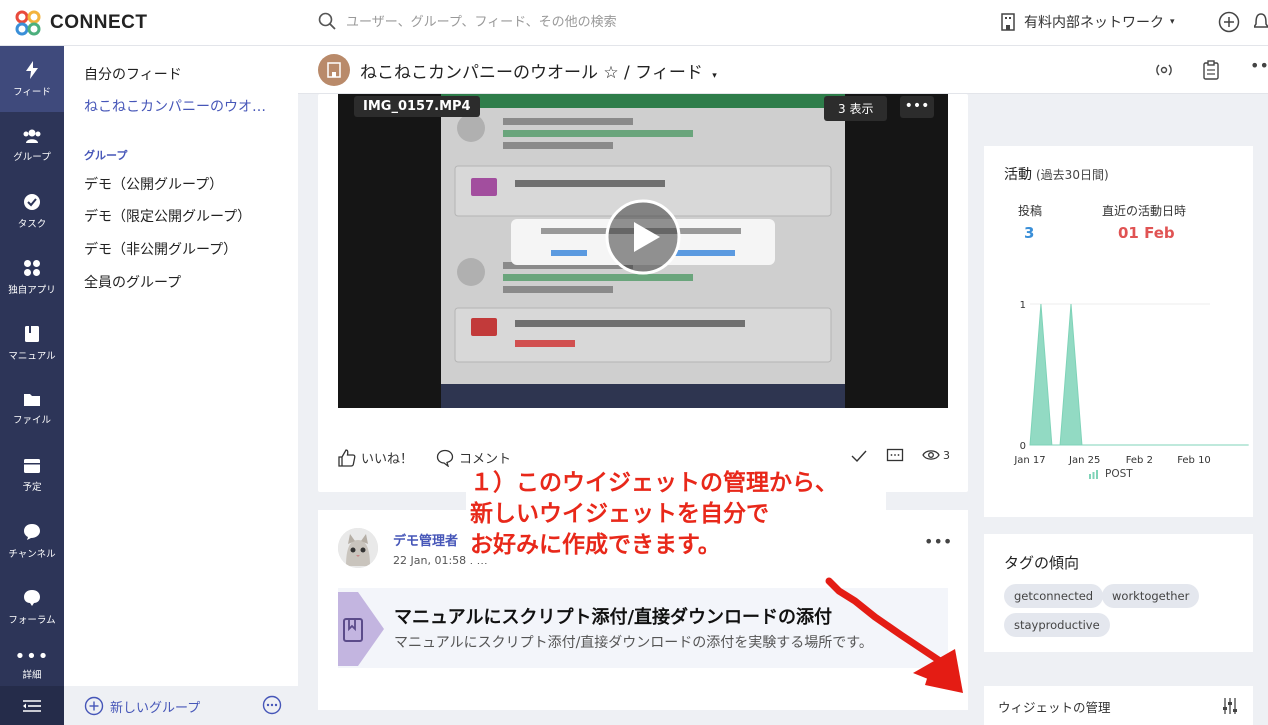 This screenshot has height=725, width=1268. I want to click on cat-avatar-image, so click(358, 548).